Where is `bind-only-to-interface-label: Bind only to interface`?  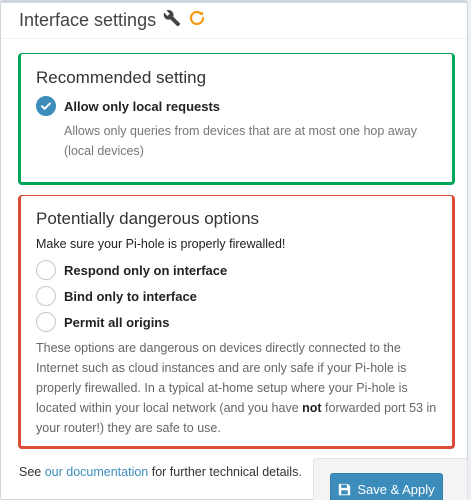
bind-only-to-interface-label: Bind only to interface is located at coordinates (130, 296).